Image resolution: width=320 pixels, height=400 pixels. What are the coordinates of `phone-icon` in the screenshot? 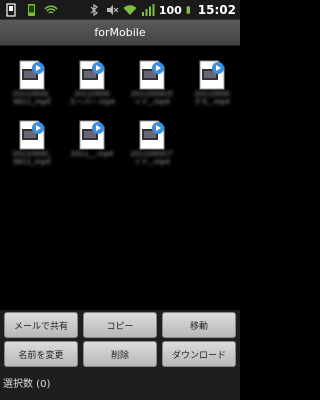 It's located at (31, 10).